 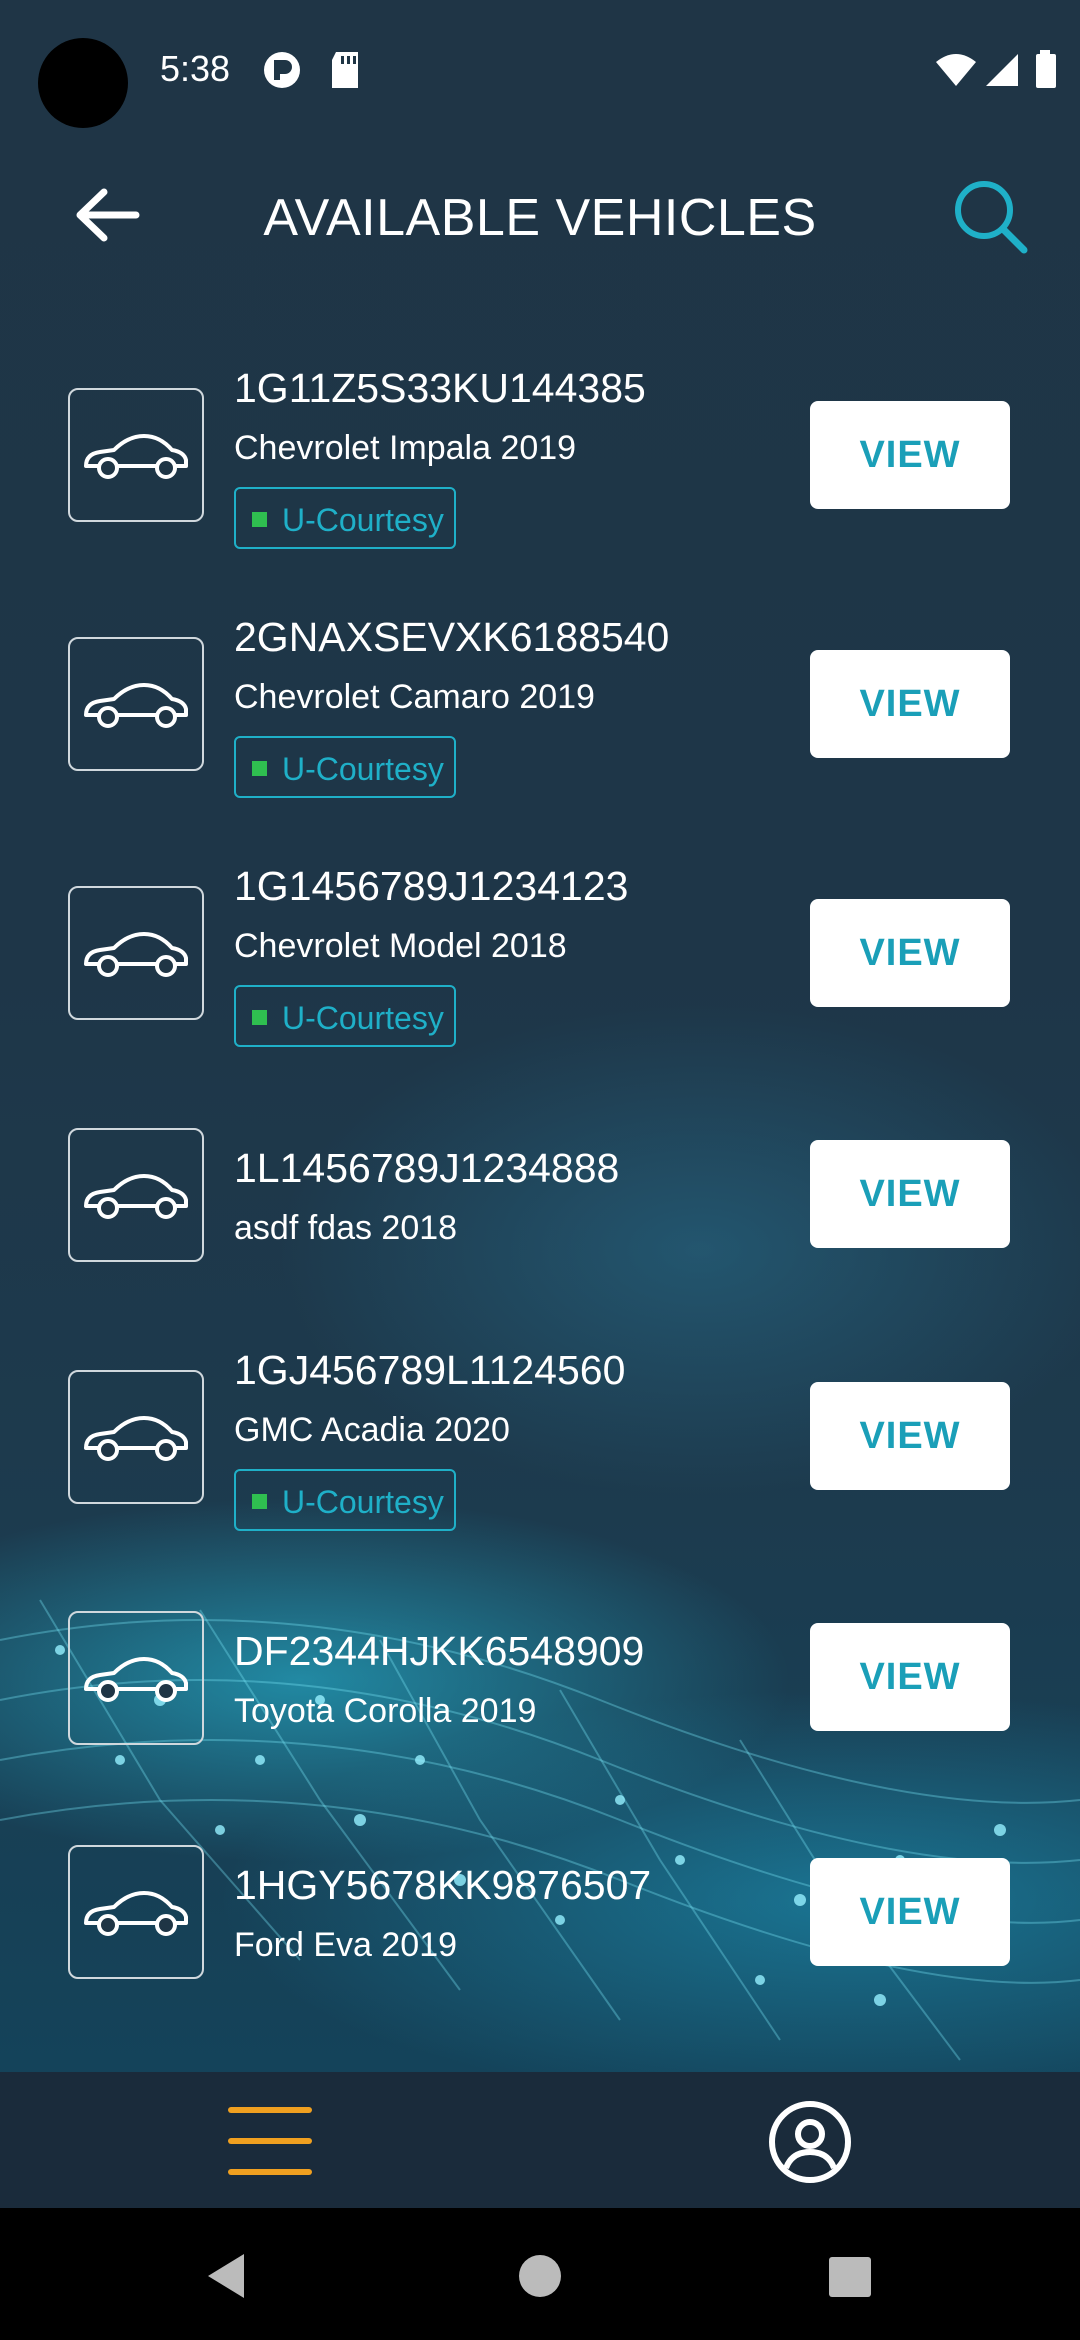 I want to click on search-button, so click(x=990, y=216).